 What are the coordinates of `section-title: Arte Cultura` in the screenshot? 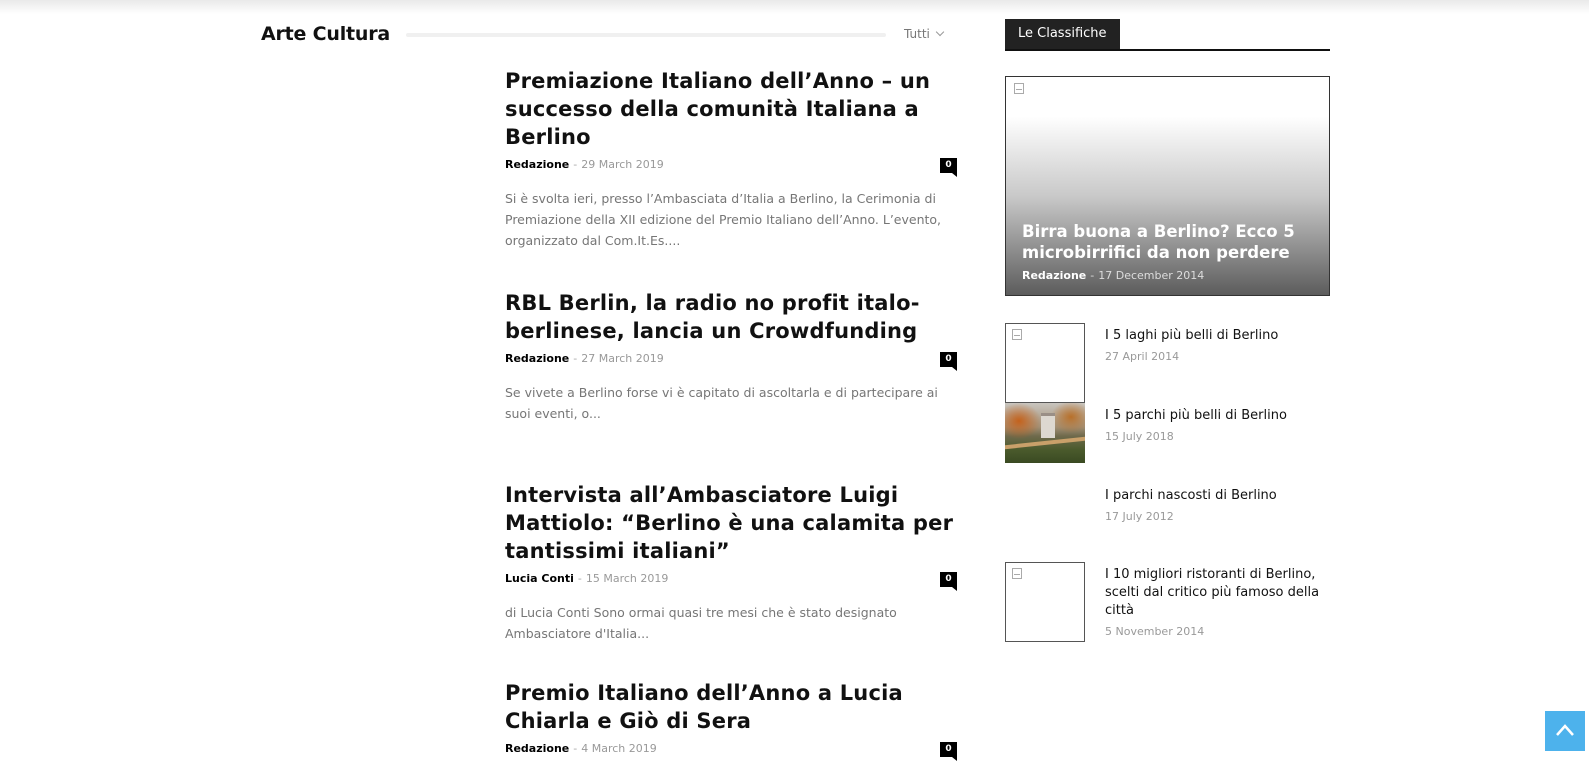 It's located at (326, 34).